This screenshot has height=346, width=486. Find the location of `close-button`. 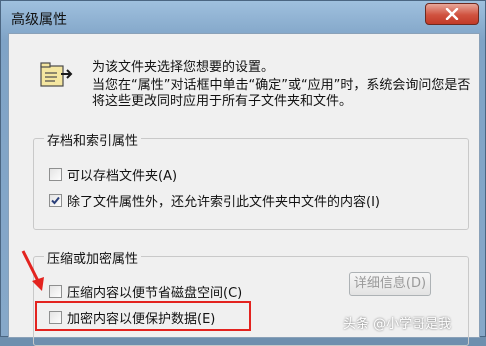

close-button is located at coordinates (452, 14).